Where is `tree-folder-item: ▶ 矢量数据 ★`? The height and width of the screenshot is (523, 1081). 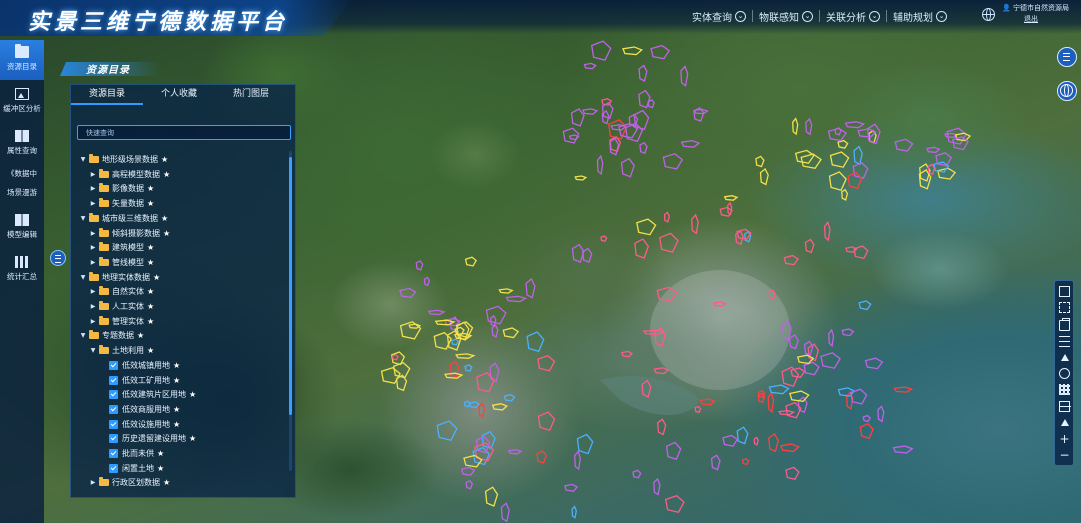
tree-folder-item: ▶ 矢量数据 ★ is located at coordinates (121, 203).